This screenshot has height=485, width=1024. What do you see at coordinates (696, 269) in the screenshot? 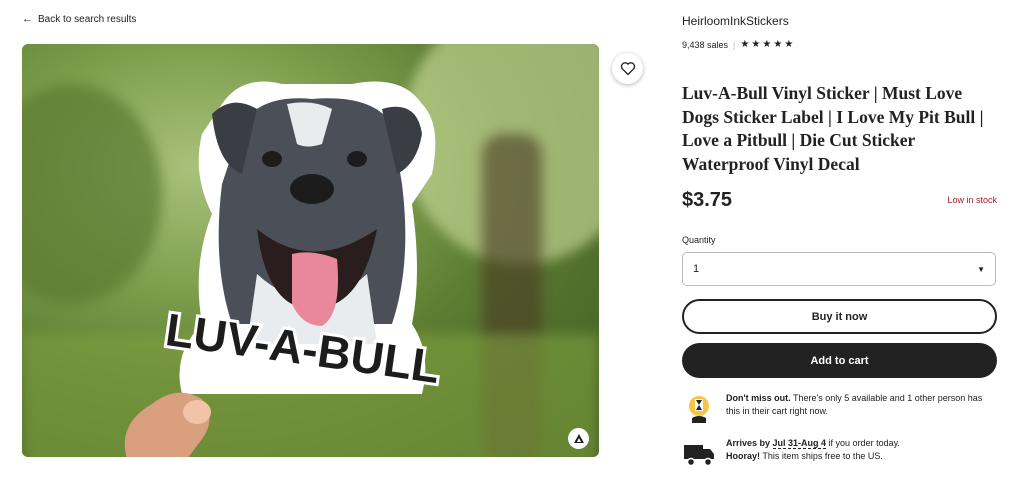
I see `quantity-value: 1` at bounding box center [696, 269].